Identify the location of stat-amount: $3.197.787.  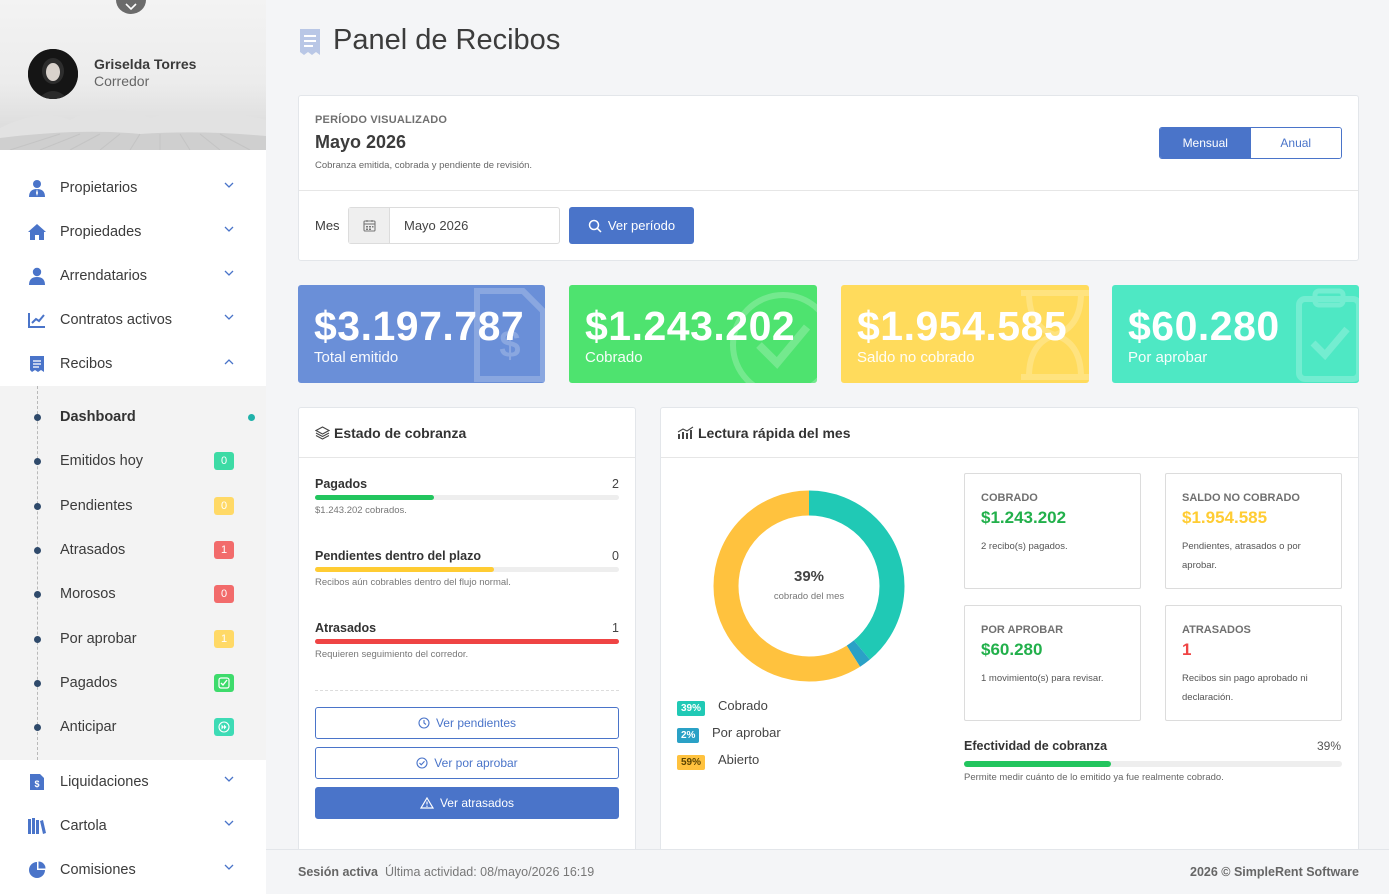
(419, 326).